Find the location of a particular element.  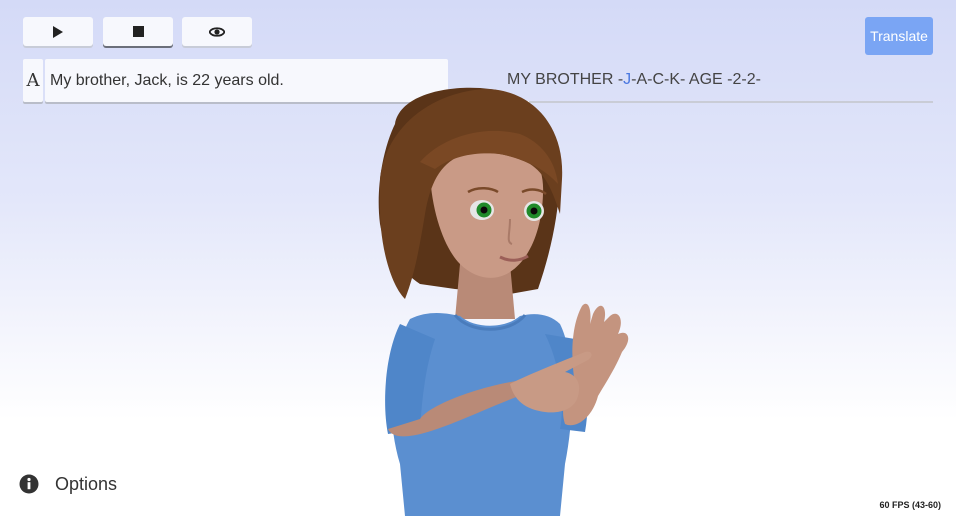

avatar-left-eye is located at coordinates (482, 210).